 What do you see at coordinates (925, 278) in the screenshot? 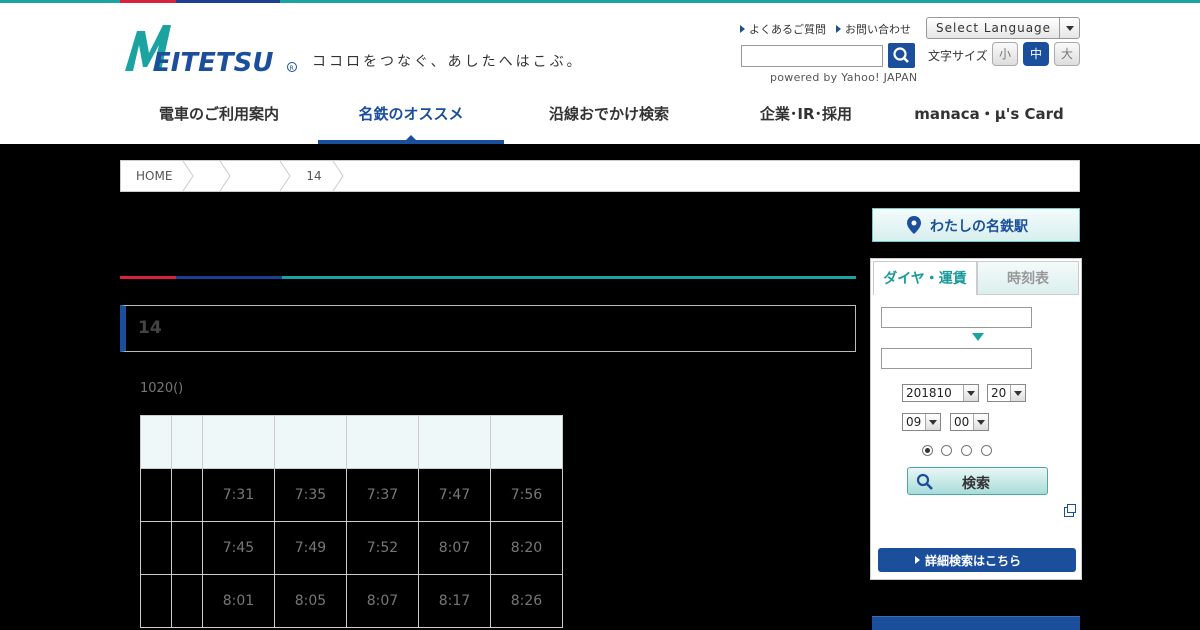
I see `tab-dia-fare: ダイヤ・運賃` at bounding box center [925, 278].